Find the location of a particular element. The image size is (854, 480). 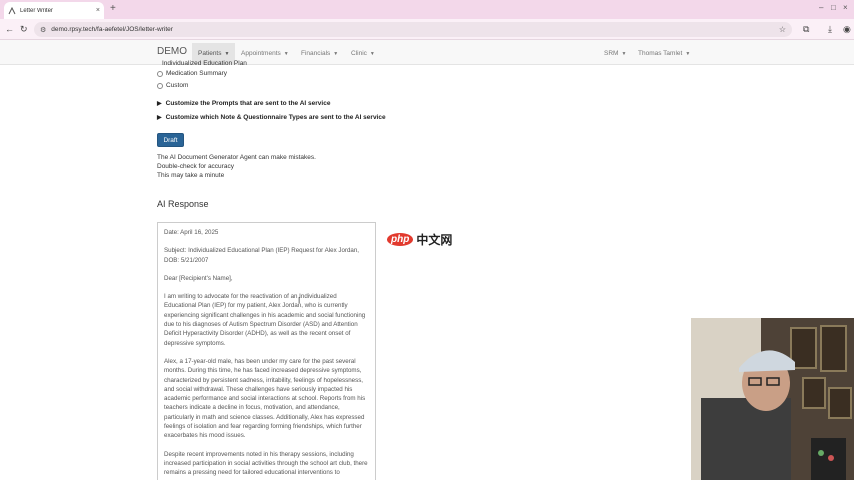

browser-tab-strip: Letter Writer × + – □ × is located at coordinates (427, 9).